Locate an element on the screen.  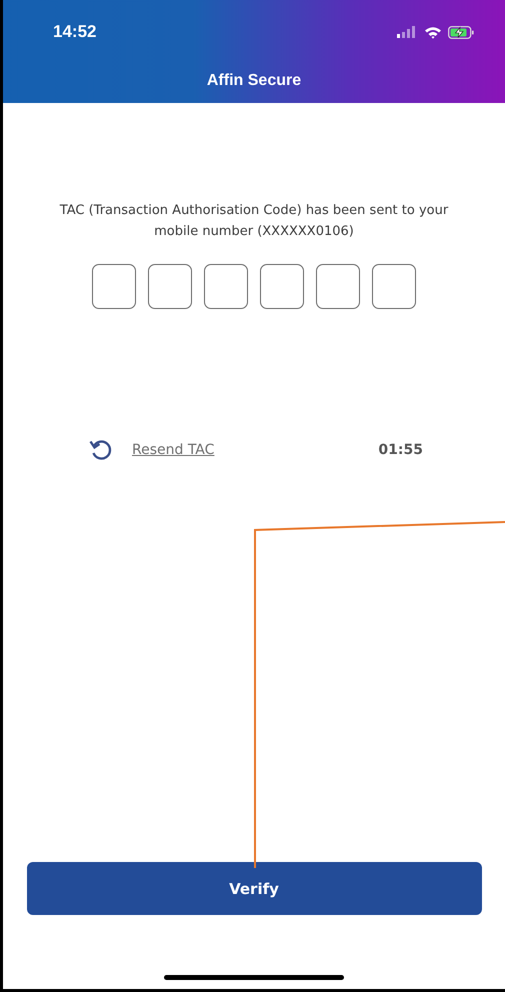
instruction-text: TAC (Transaction Authorisation Code) has been sent to your mobile number (XXXXXX0106) is located at coordinates (254, 221).